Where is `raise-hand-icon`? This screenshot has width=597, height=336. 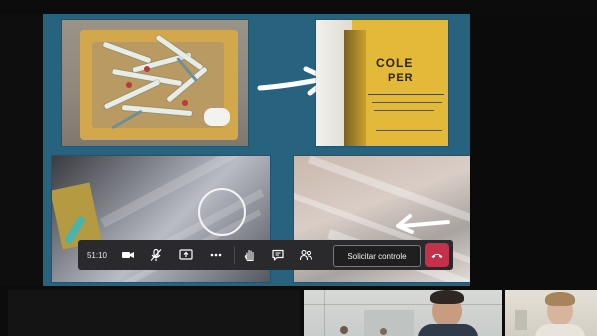 raise-hand-icon is located at coordinates (249, 255).